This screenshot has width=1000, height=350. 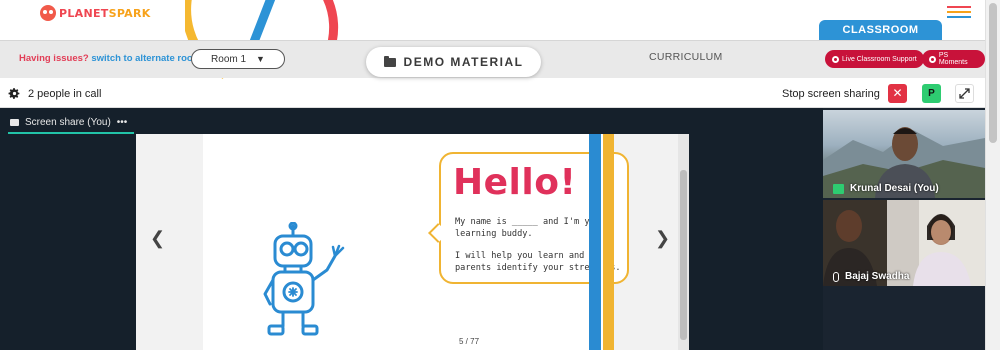 I want to click on page-scroll-thumb, so click(x=993, y=73).